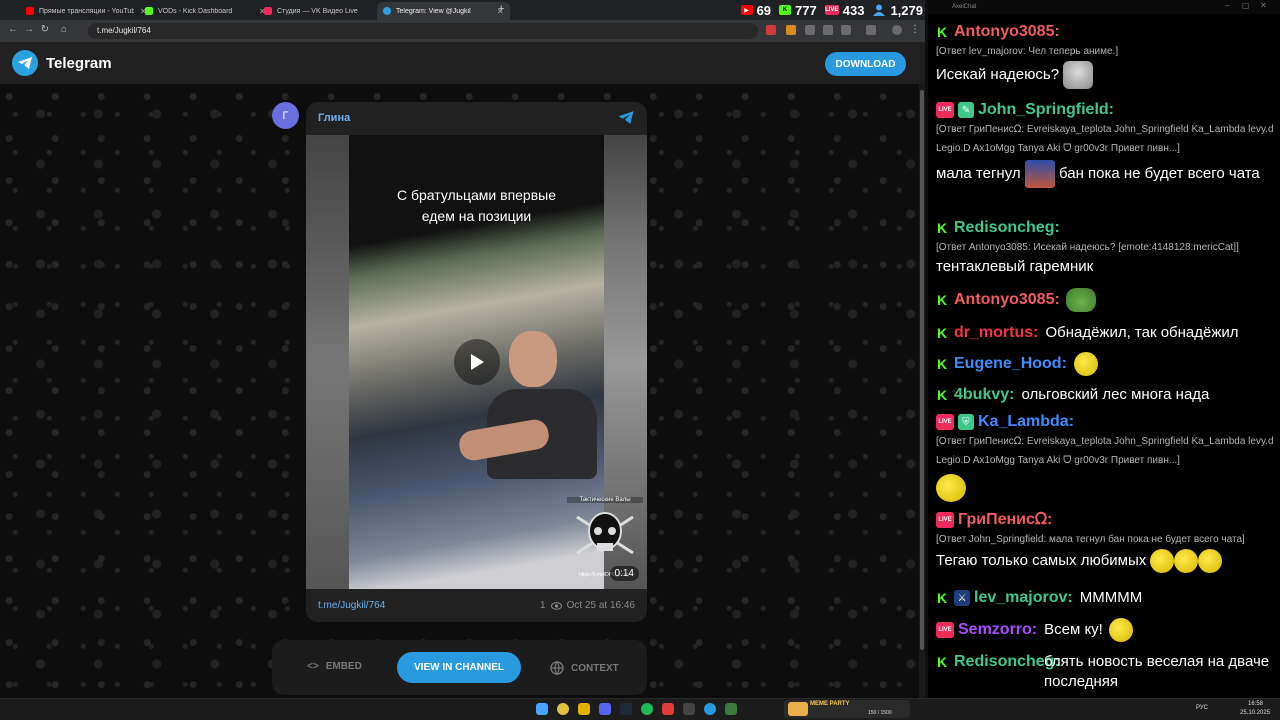  Describe the element at coordinates (605, 709) in the screenshot. I see `discord-icon` at that location.